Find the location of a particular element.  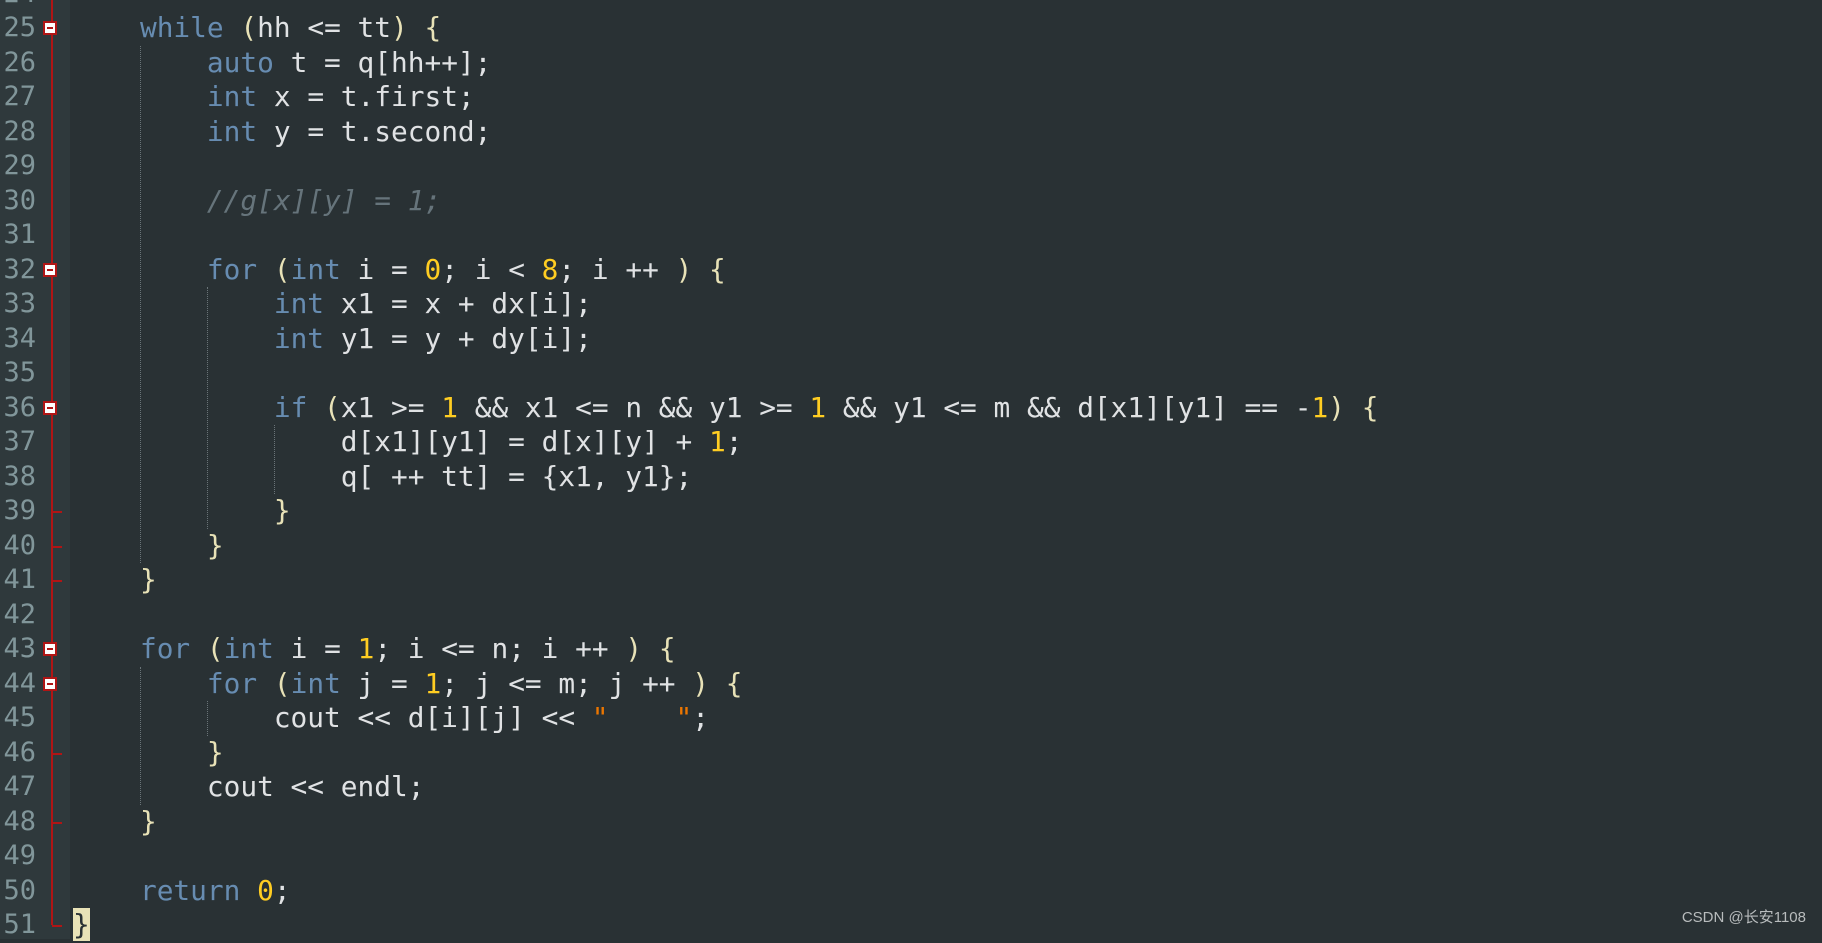

line-number: 40 is located at coordinates (19, 545).